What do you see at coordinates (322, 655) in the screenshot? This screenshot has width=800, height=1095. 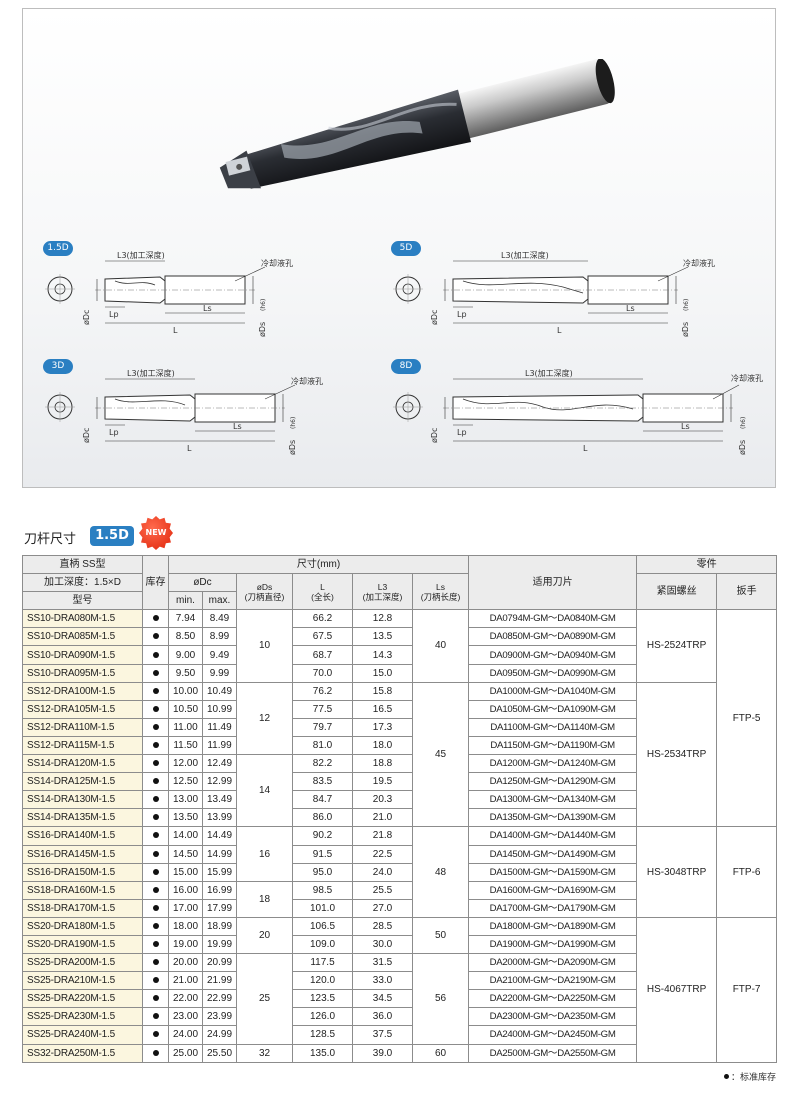 I see `l-cell: 68.7` at bounding box center [322, 655].